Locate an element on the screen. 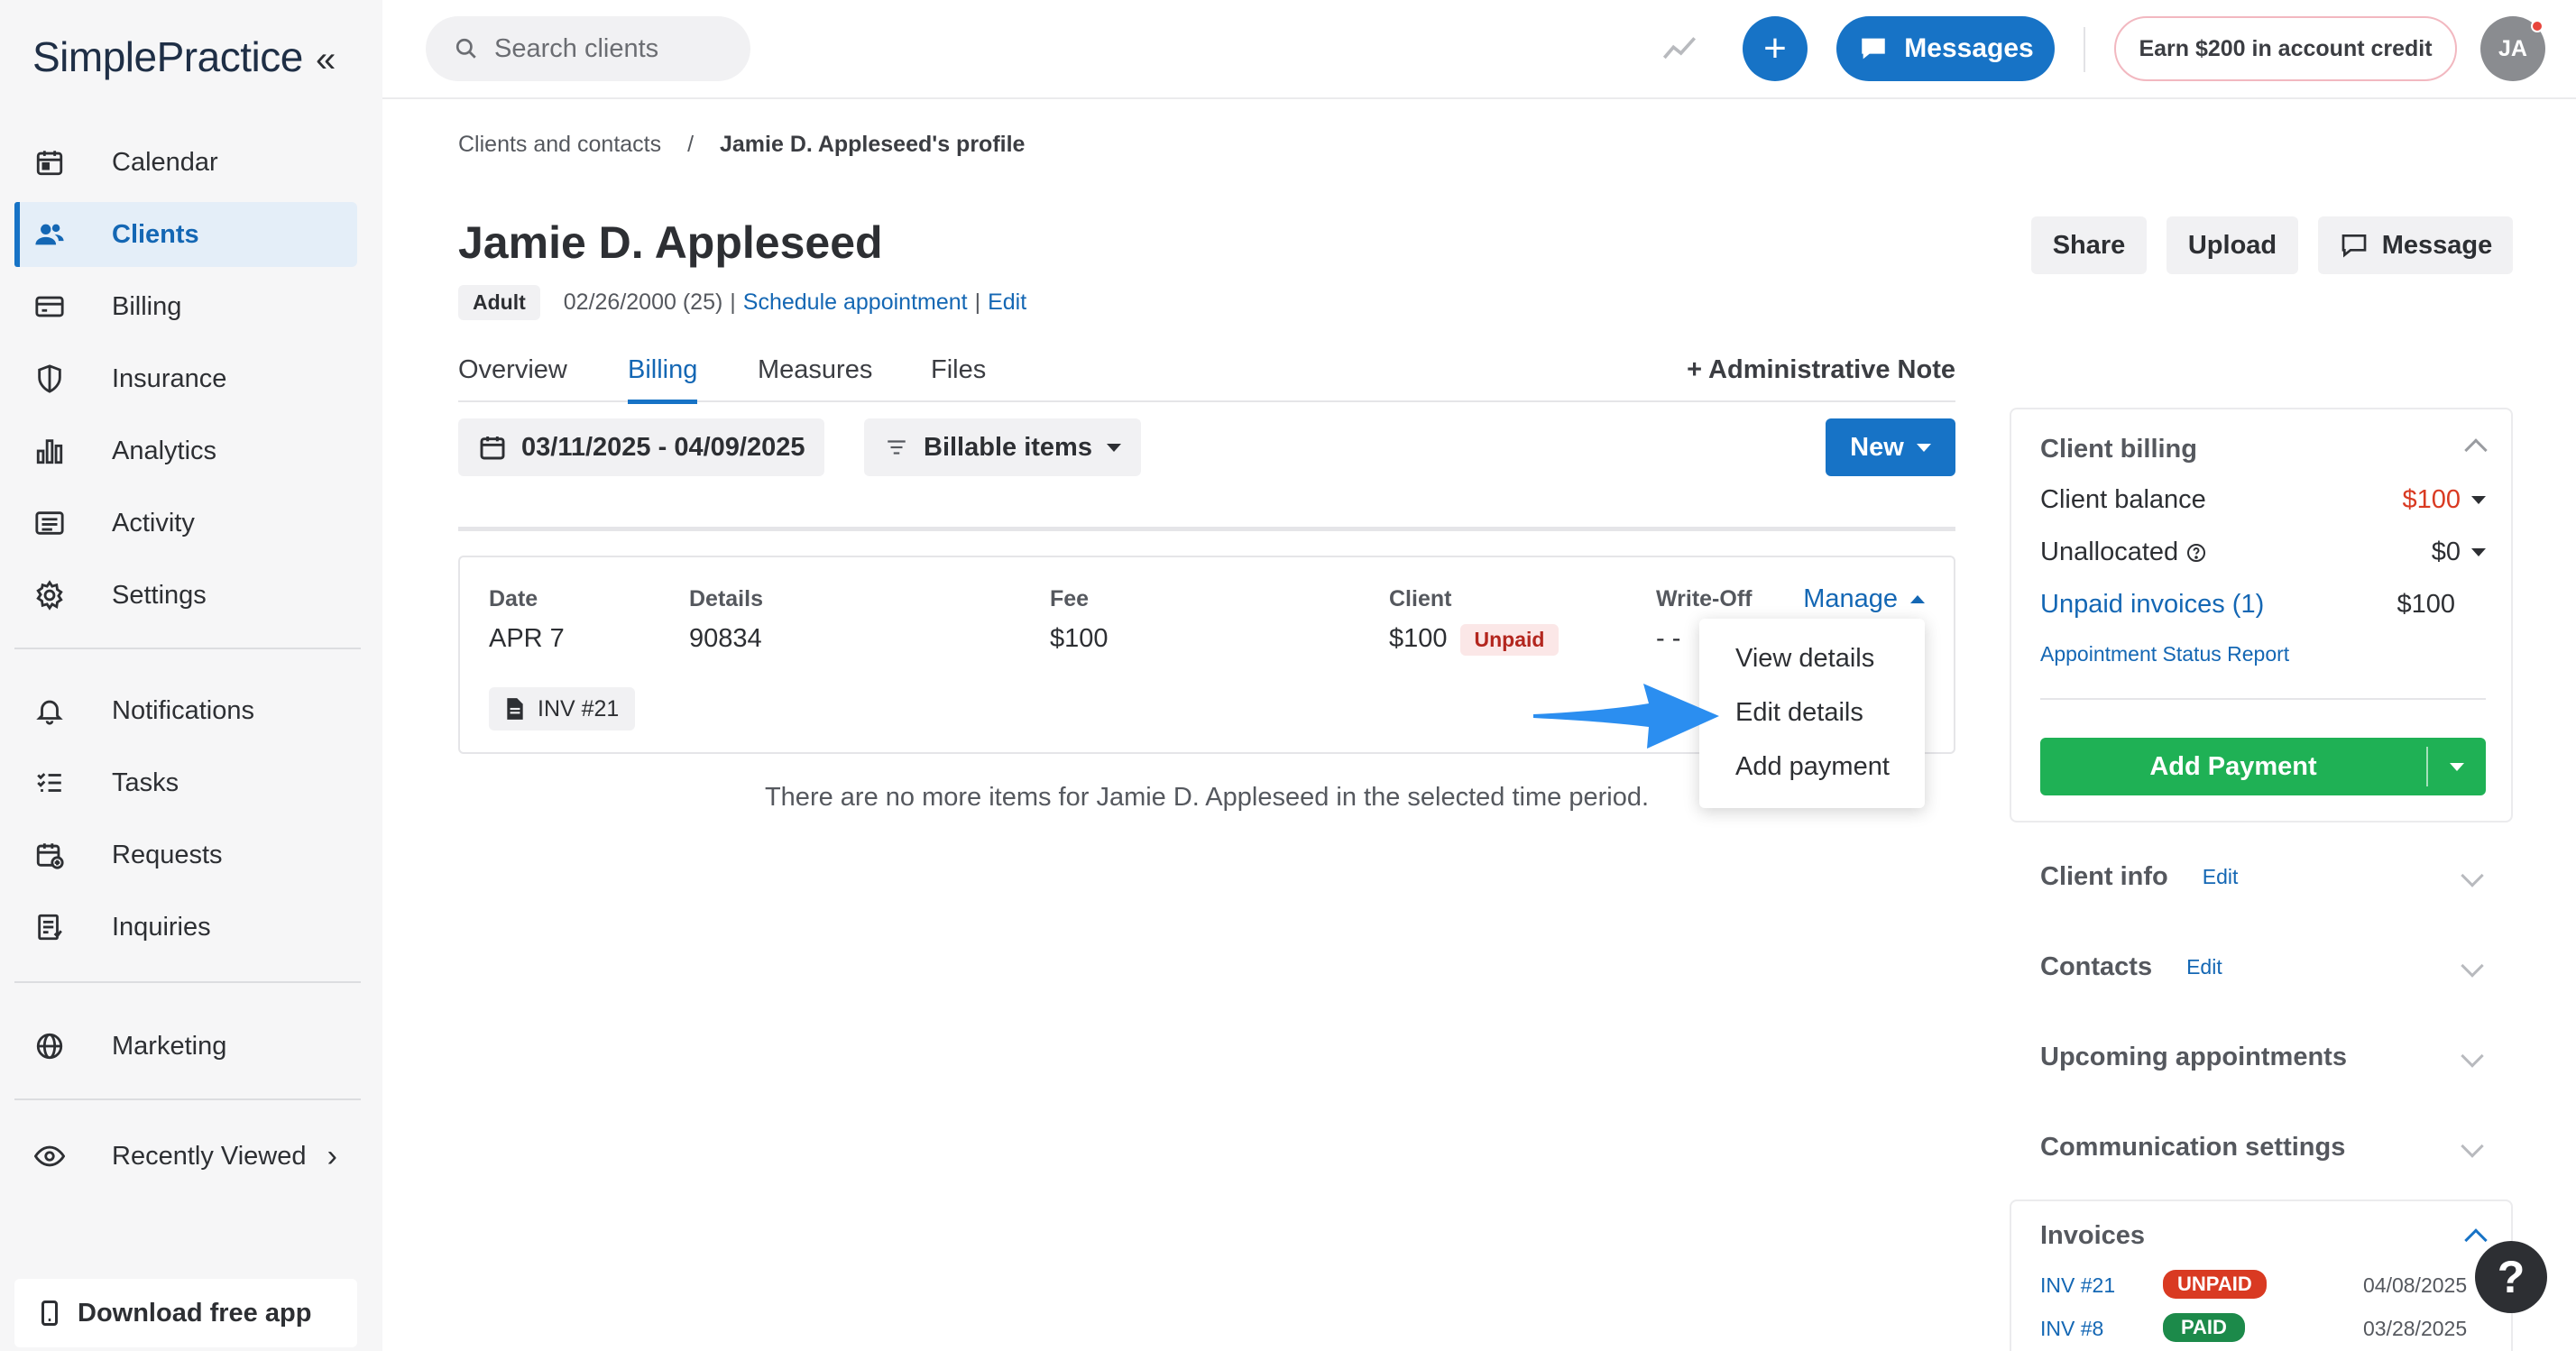 The height and width of the screenshot is (1351, 2576). invoice-chip: INV #21 is located at coordinates (562, 709).